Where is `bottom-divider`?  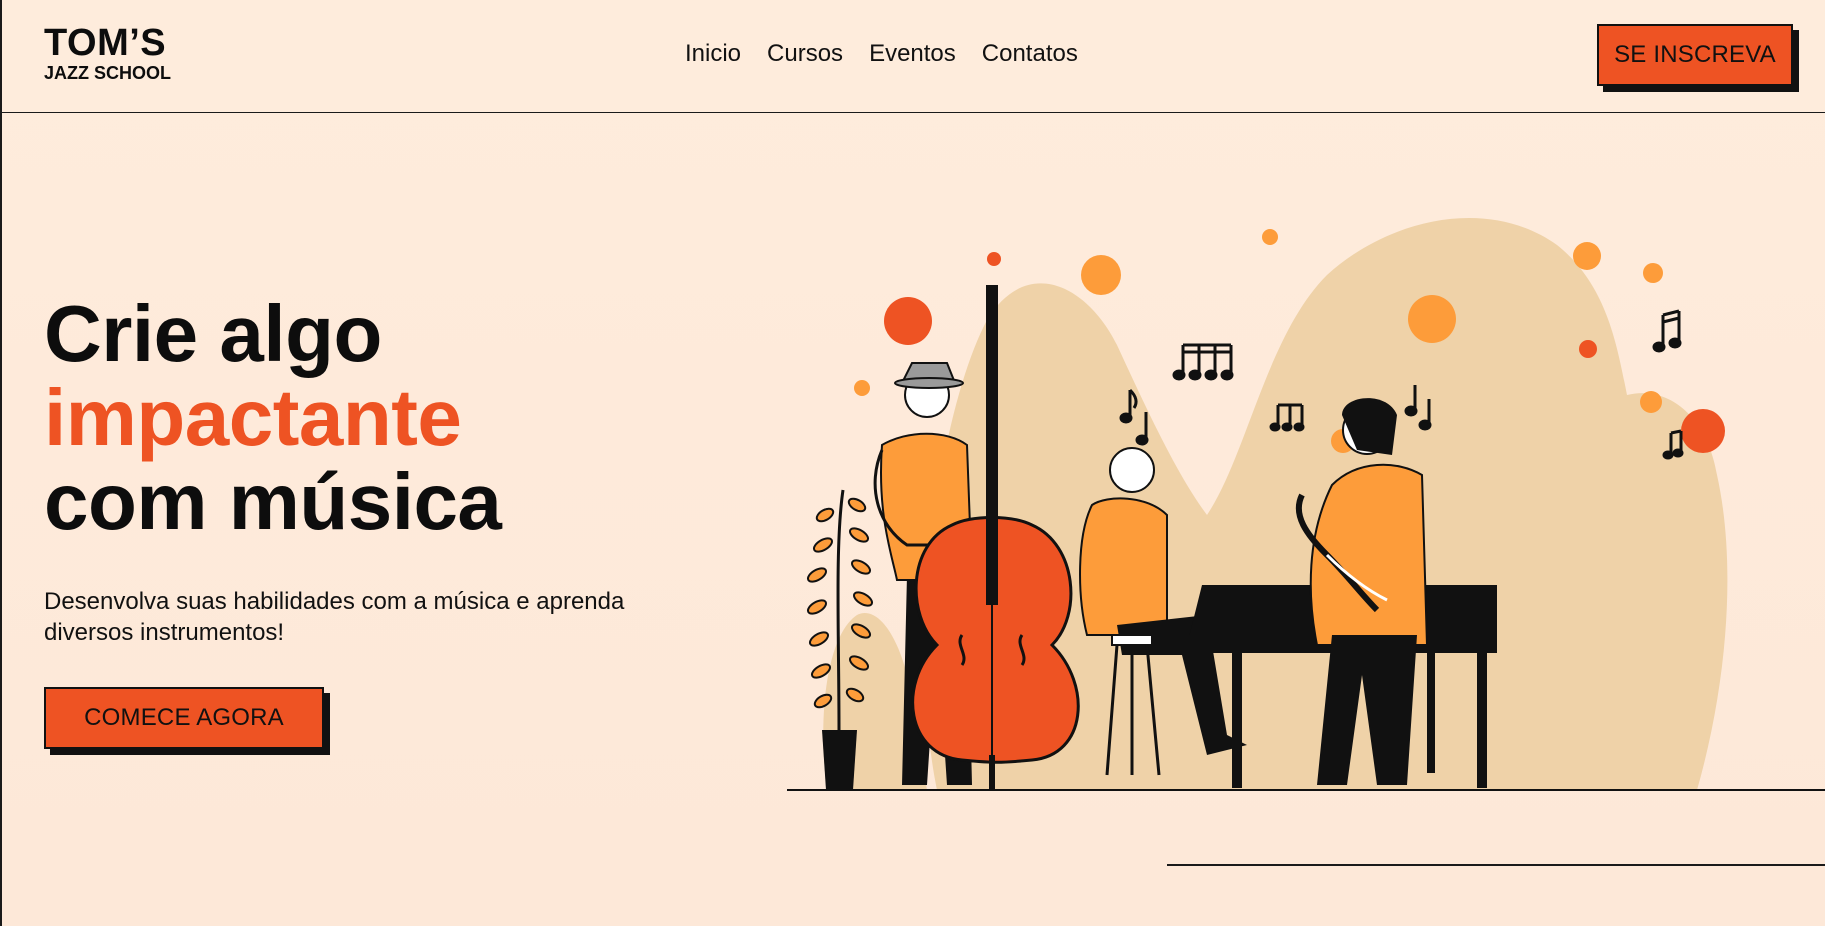 bottom-divider is located at coordinates (1496, 865).